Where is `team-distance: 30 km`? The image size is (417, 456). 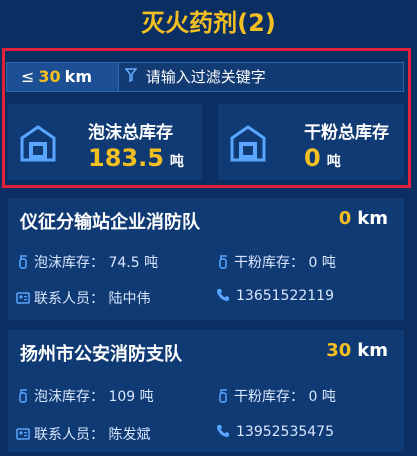 team-distance: 30 km is located at coordinates (357, 350).